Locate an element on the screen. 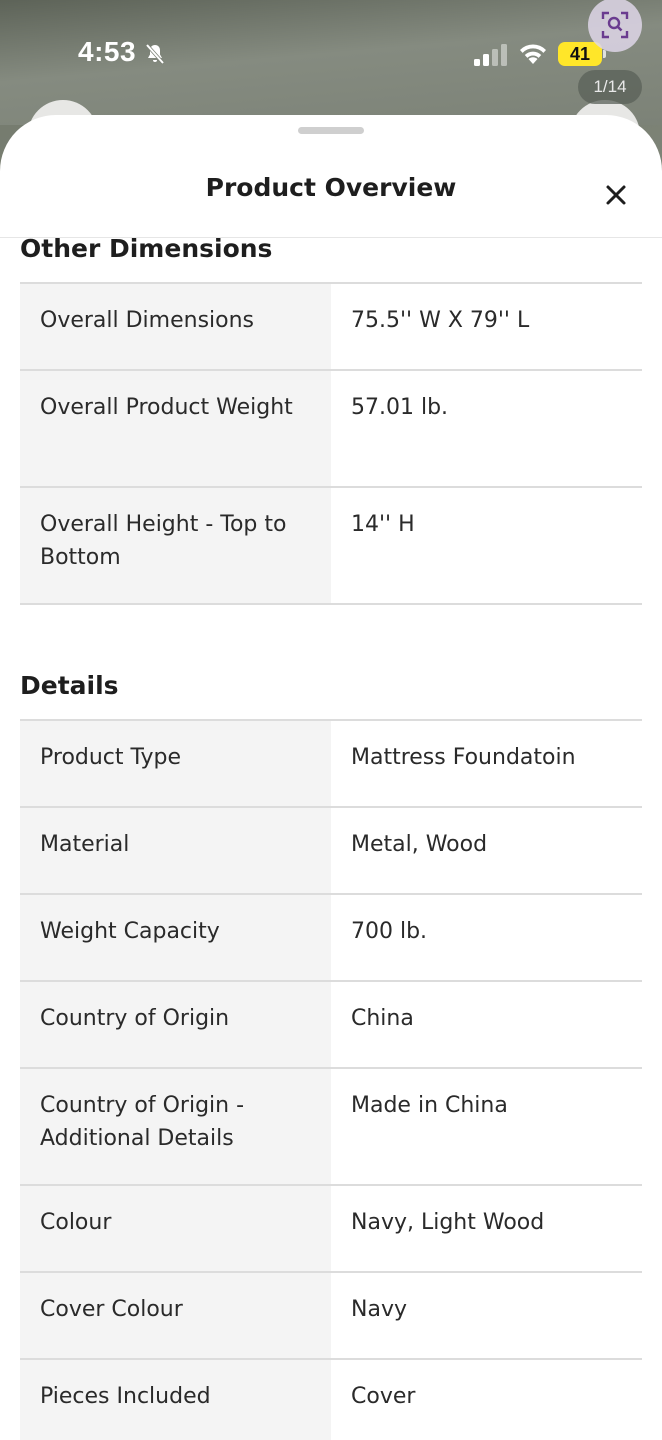 The height and width of the screenshot is (1440, 662). spec-label: Overall Dimensions is located at coordinates (175, 326).